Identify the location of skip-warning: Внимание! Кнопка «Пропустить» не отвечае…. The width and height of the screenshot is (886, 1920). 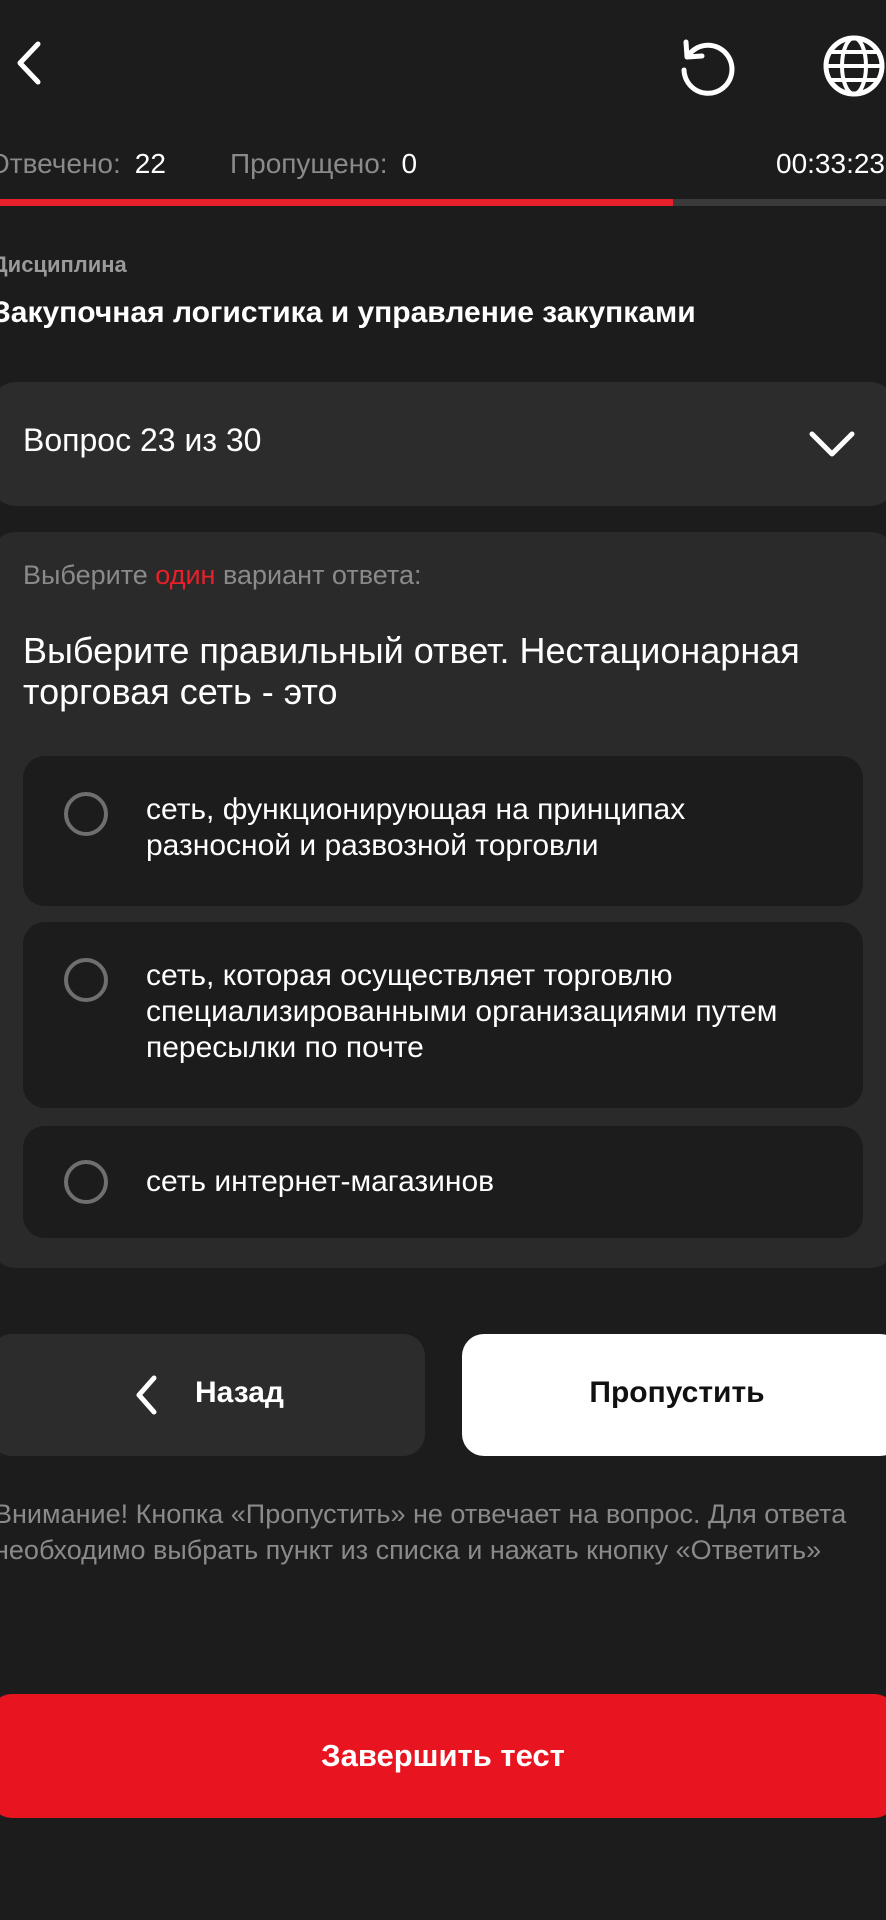
(423, 1532).